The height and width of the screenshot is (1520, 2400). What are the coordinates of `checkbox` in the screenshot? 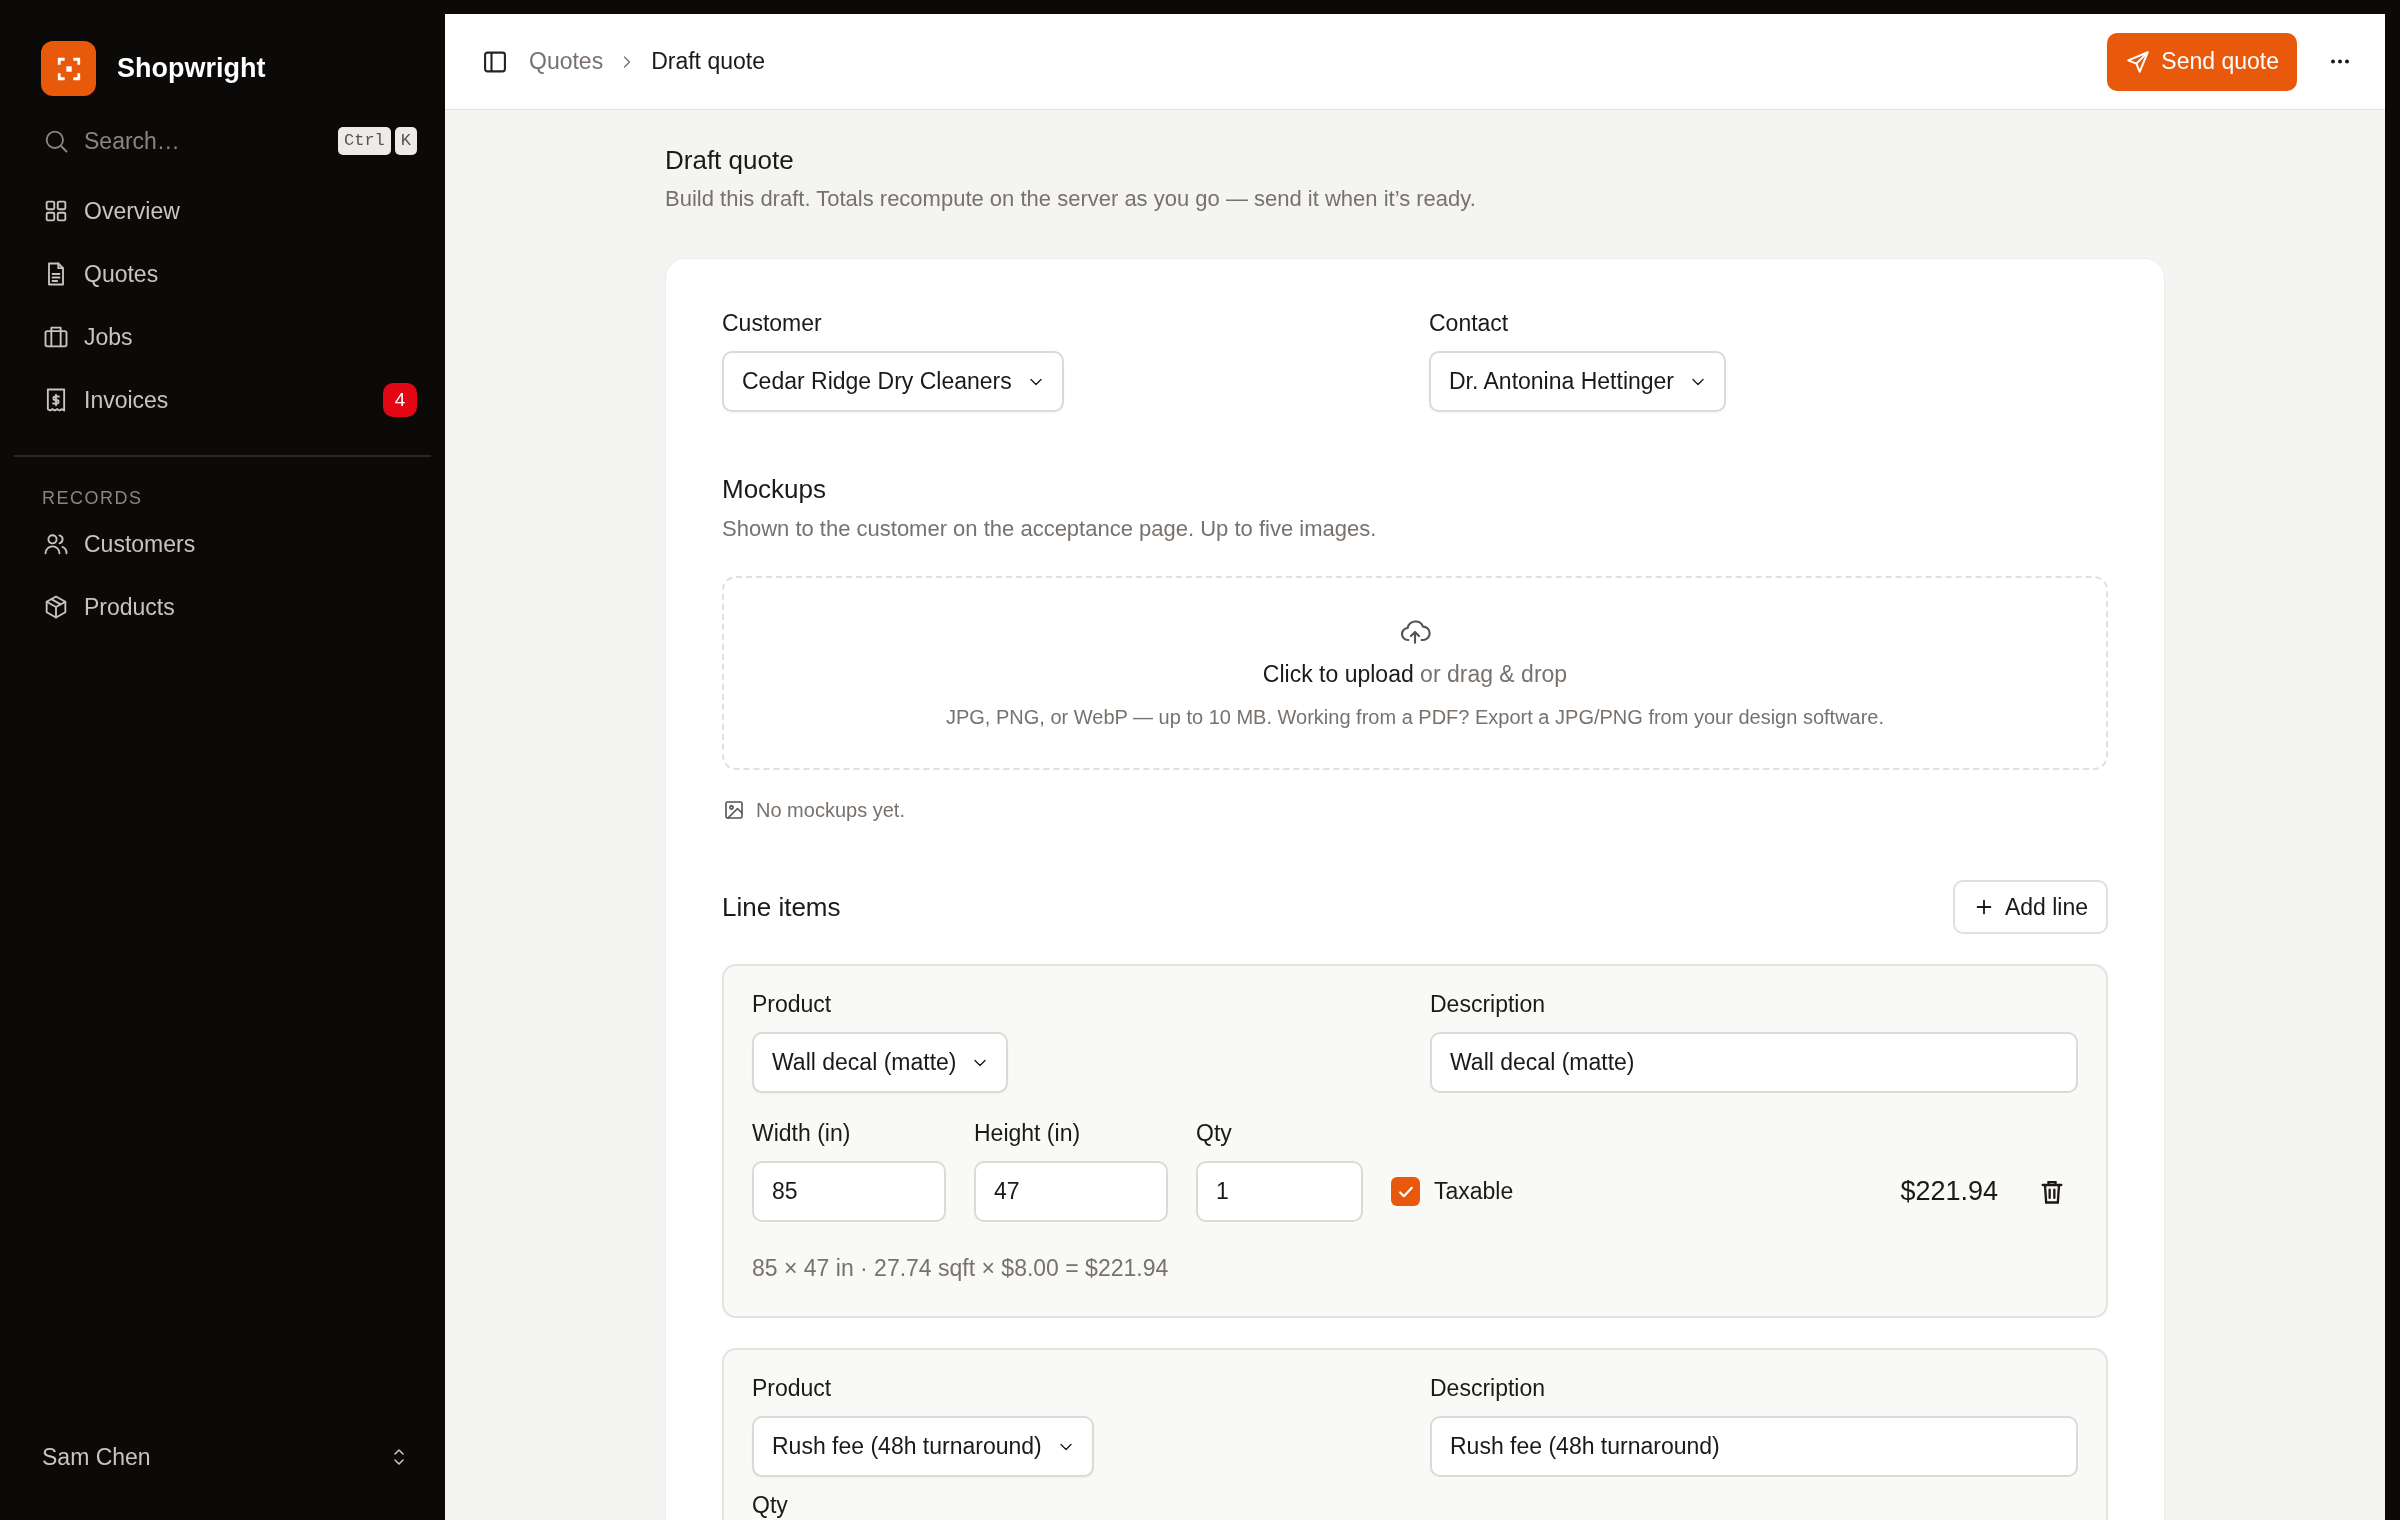 It's located at (1405, 1191).